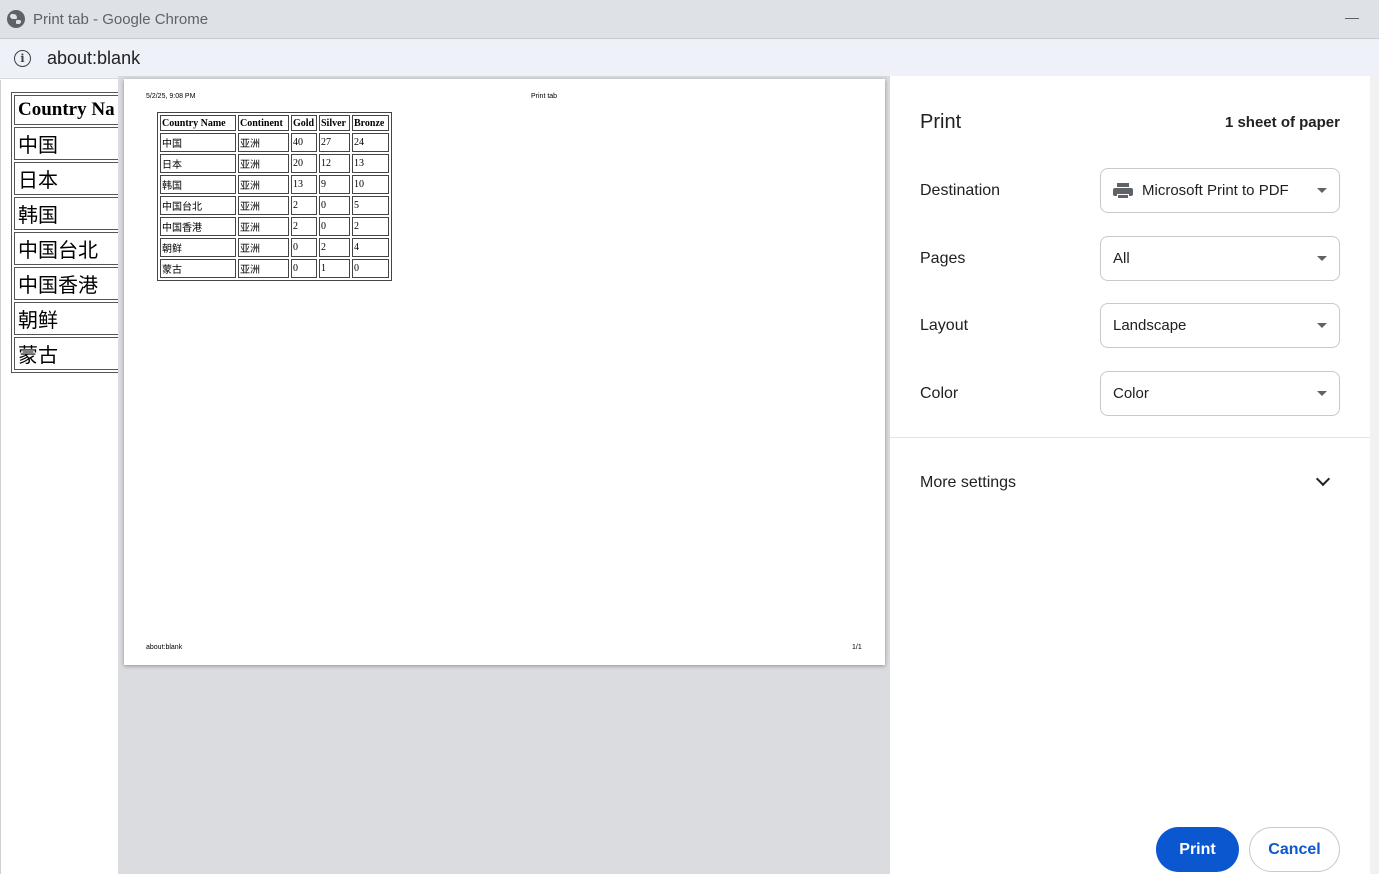 This screenshot has width=1379, height=874. Describe the element at coordinates (171, 96) in the screenshot. I see `preview-header-date: 5/2/25, 9:08 PM` at that location.